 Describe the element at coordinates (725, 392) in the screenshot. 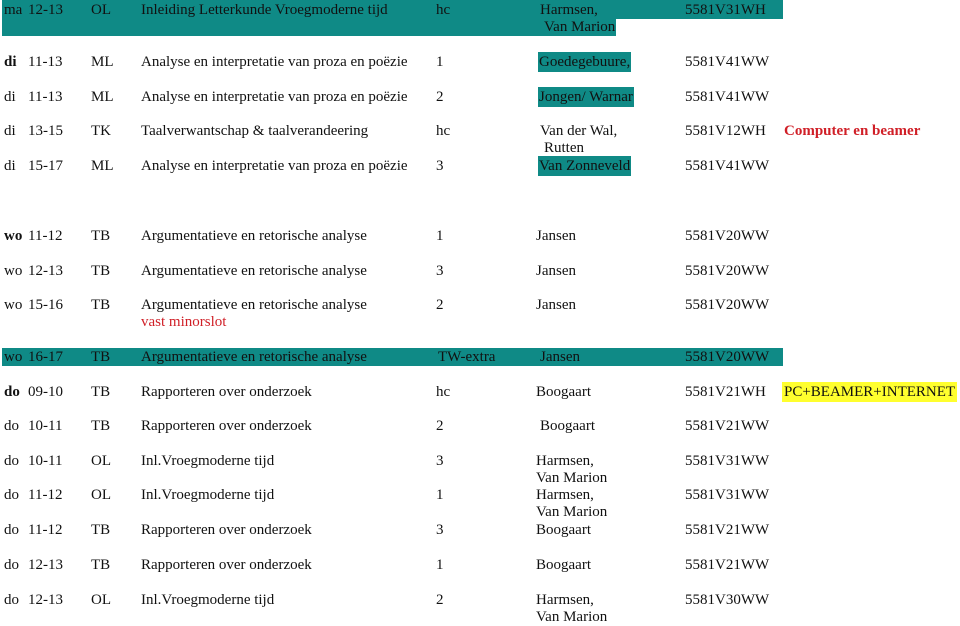

I see `room: 5581V21WH` at that location.